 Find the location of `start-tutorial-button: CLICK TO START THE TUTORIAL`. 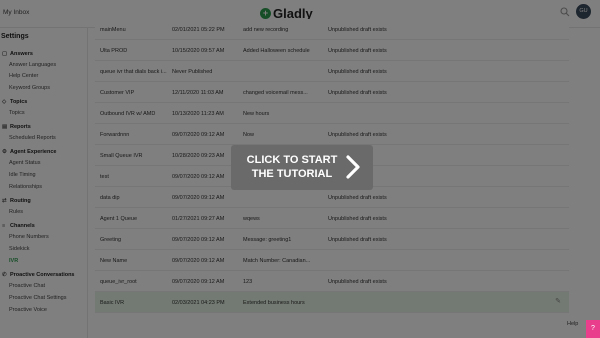

start-tutorial-button: CLICK TO START THE TUTORIAL is located at coordinates (302, 167).